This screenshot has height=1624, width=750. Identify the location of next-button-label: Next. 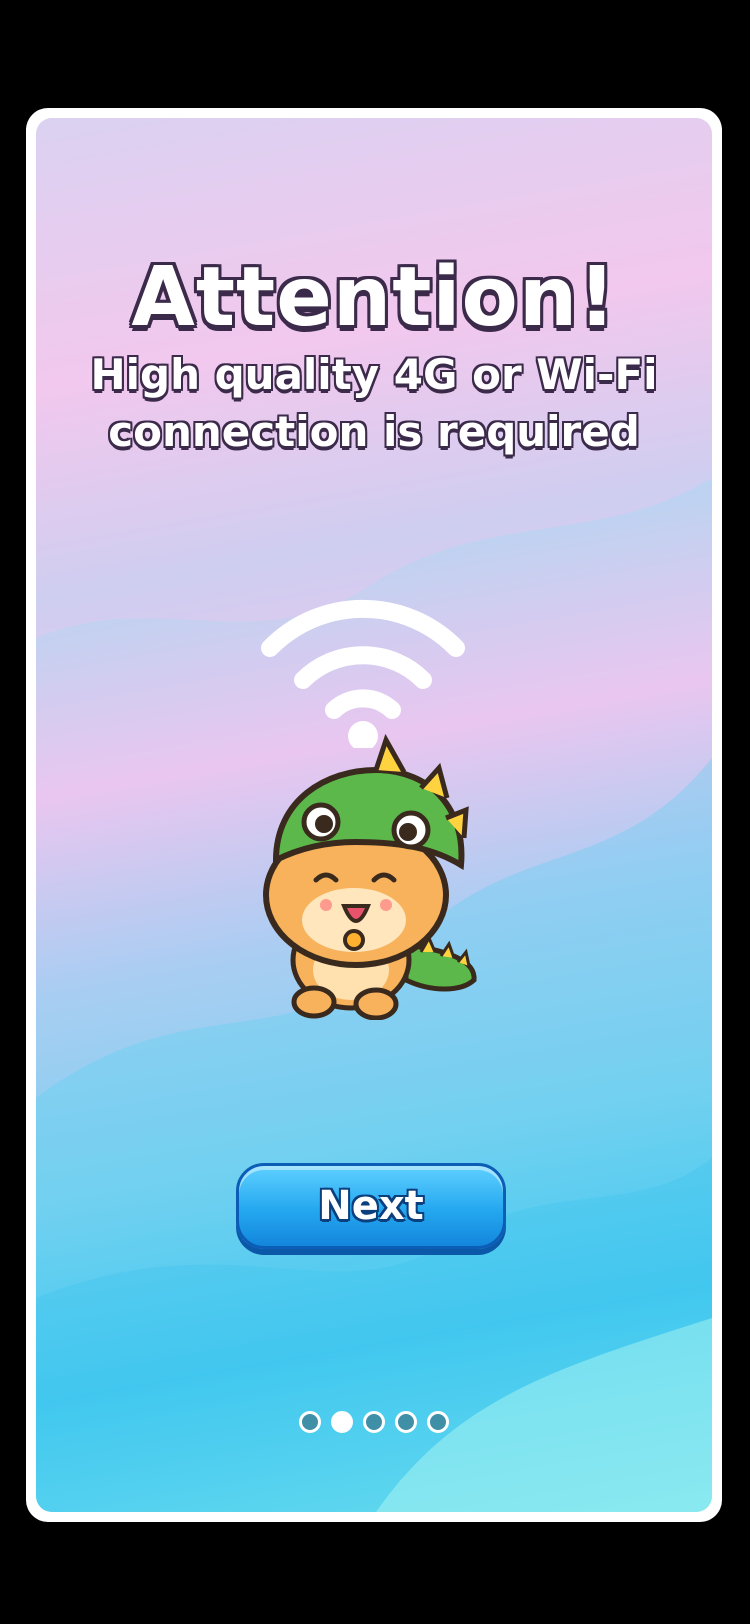
(371, 1206).